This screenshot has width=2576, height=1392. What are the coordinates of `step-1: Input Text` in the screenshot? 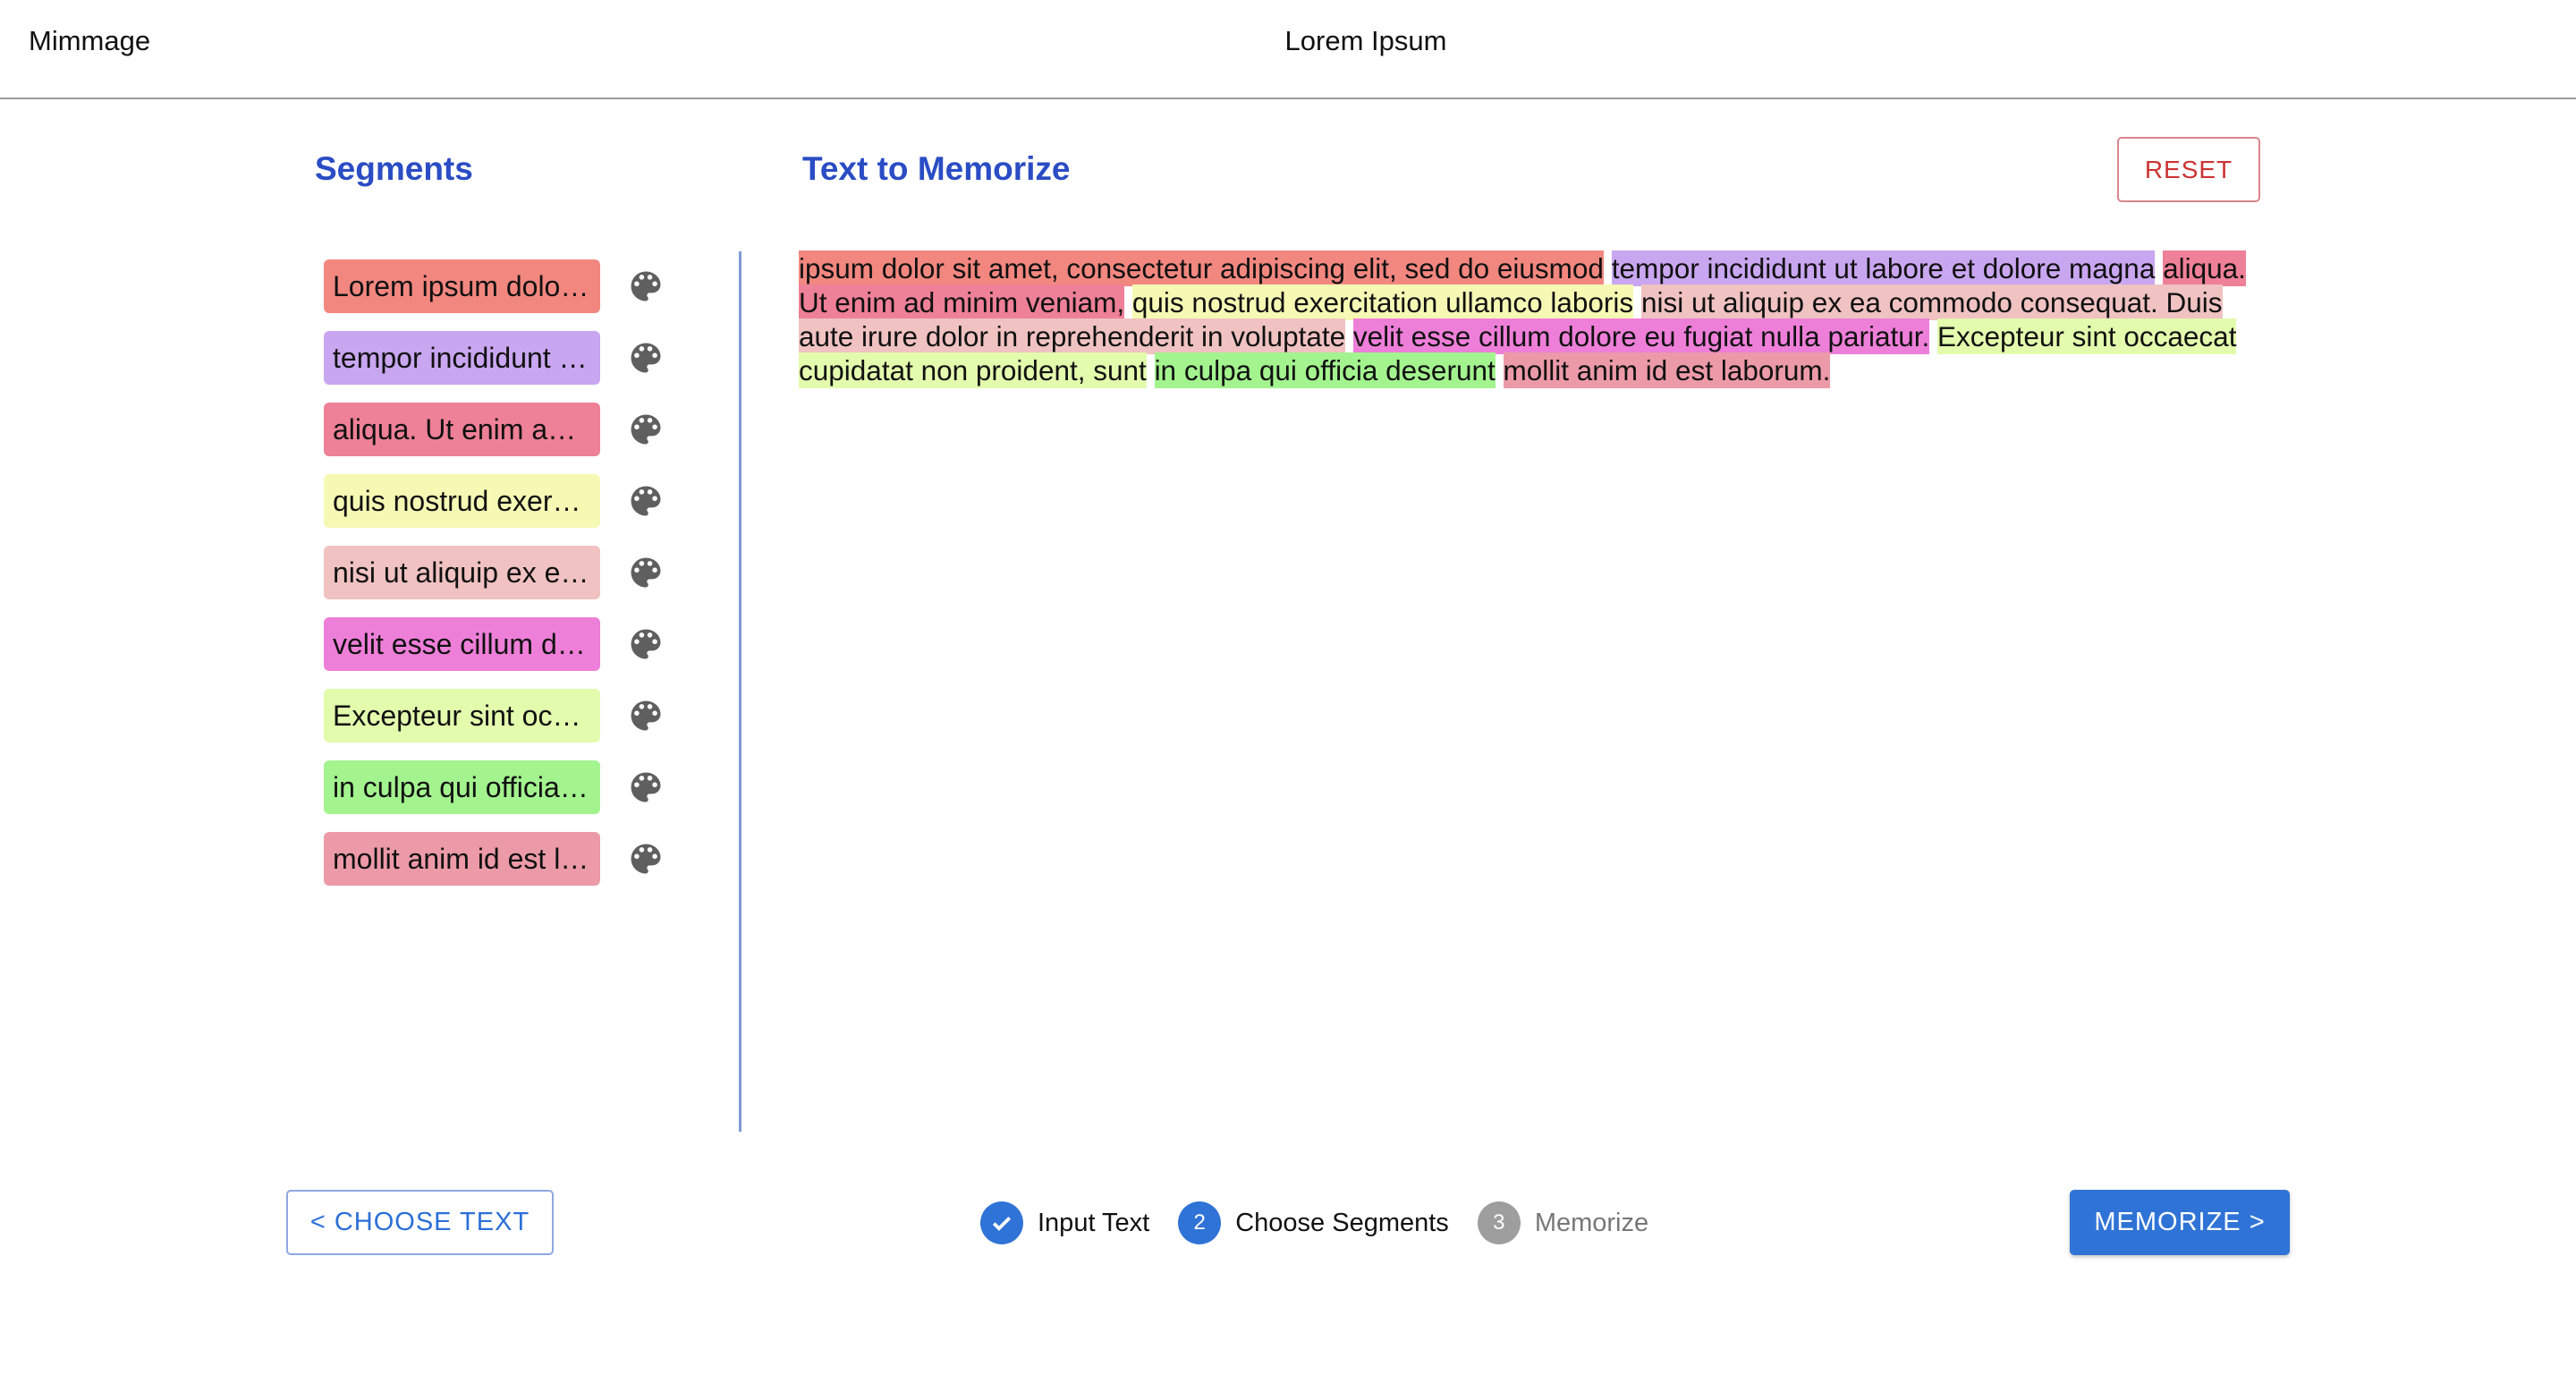 It's located at (1064, 1222).